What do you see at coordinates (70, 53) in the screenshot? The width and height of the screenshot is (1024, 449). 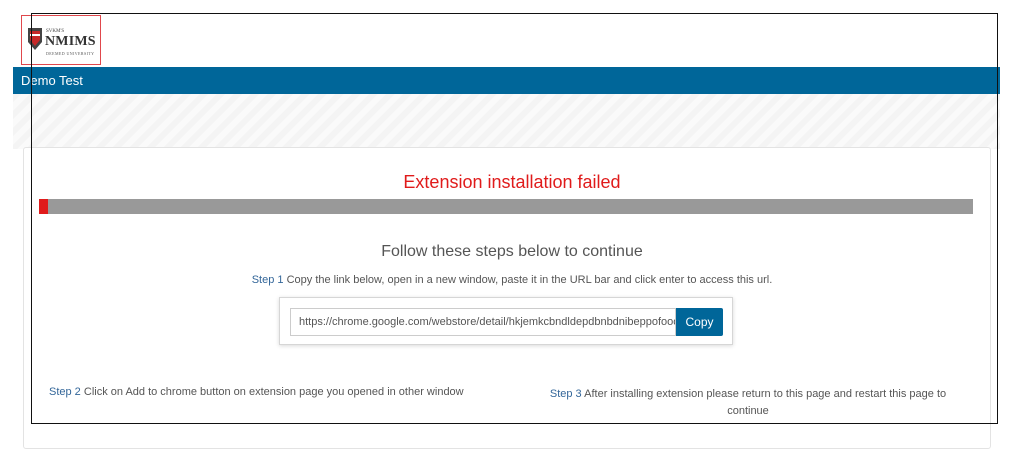 I see `logo-subtitle: DEEMED UNIVERSITY` at bounding box center [70, 53].